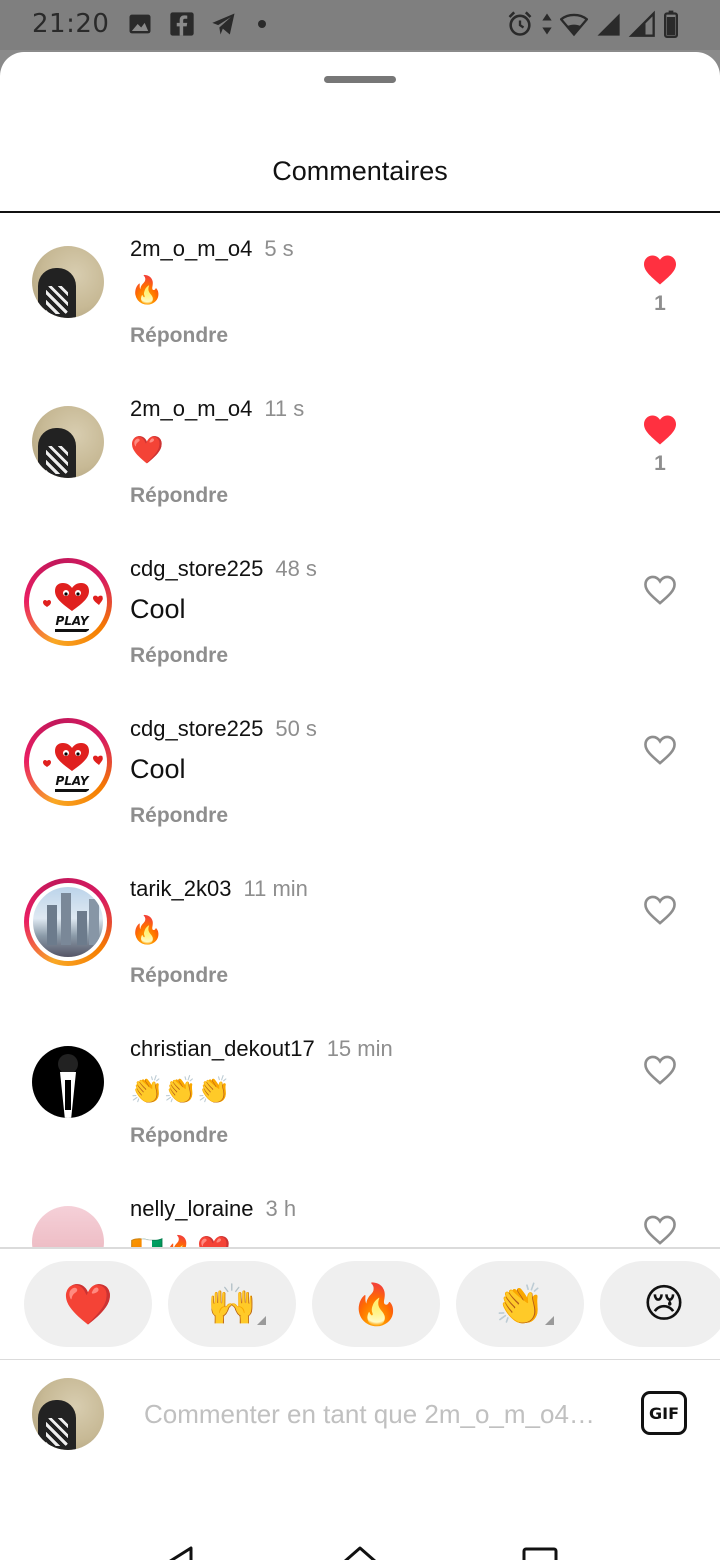 Image resolution: width=720 pixels, height=1560 pixels. What do you see at coordinates (360, 25) in the screenshot?
I see `status-bar: 21:20` at bounding box center [360, 25].